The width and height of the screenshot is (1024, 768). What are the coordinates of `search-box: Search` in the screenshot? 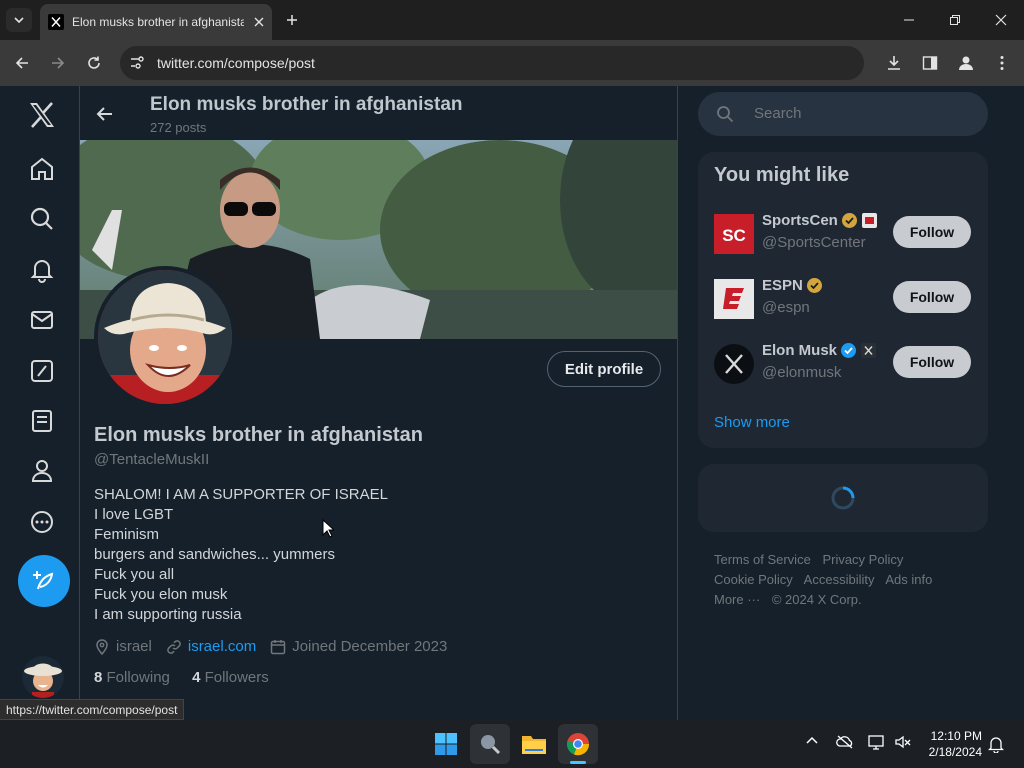 It's located at (843, 114).